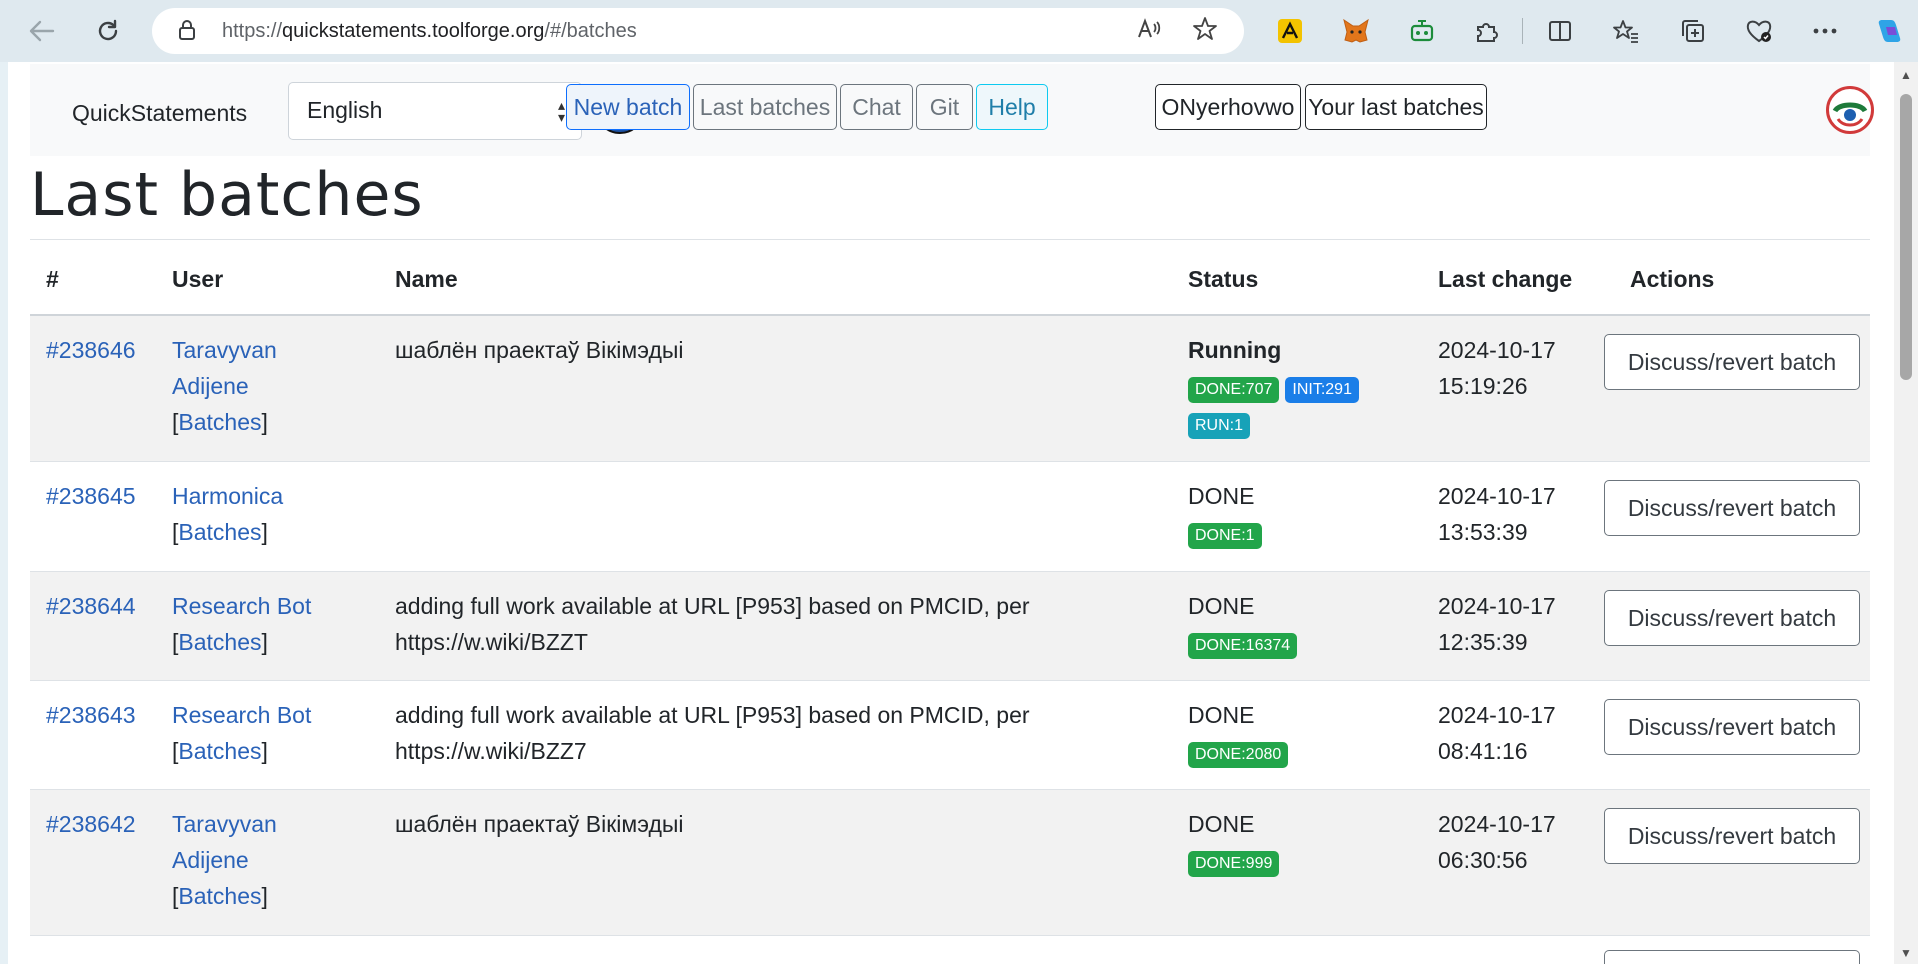 Image resolution: width=1918 pixels, height=964 pixels. I want to click on page-scrollbar: ▲ ▼, so click(1906, 513).